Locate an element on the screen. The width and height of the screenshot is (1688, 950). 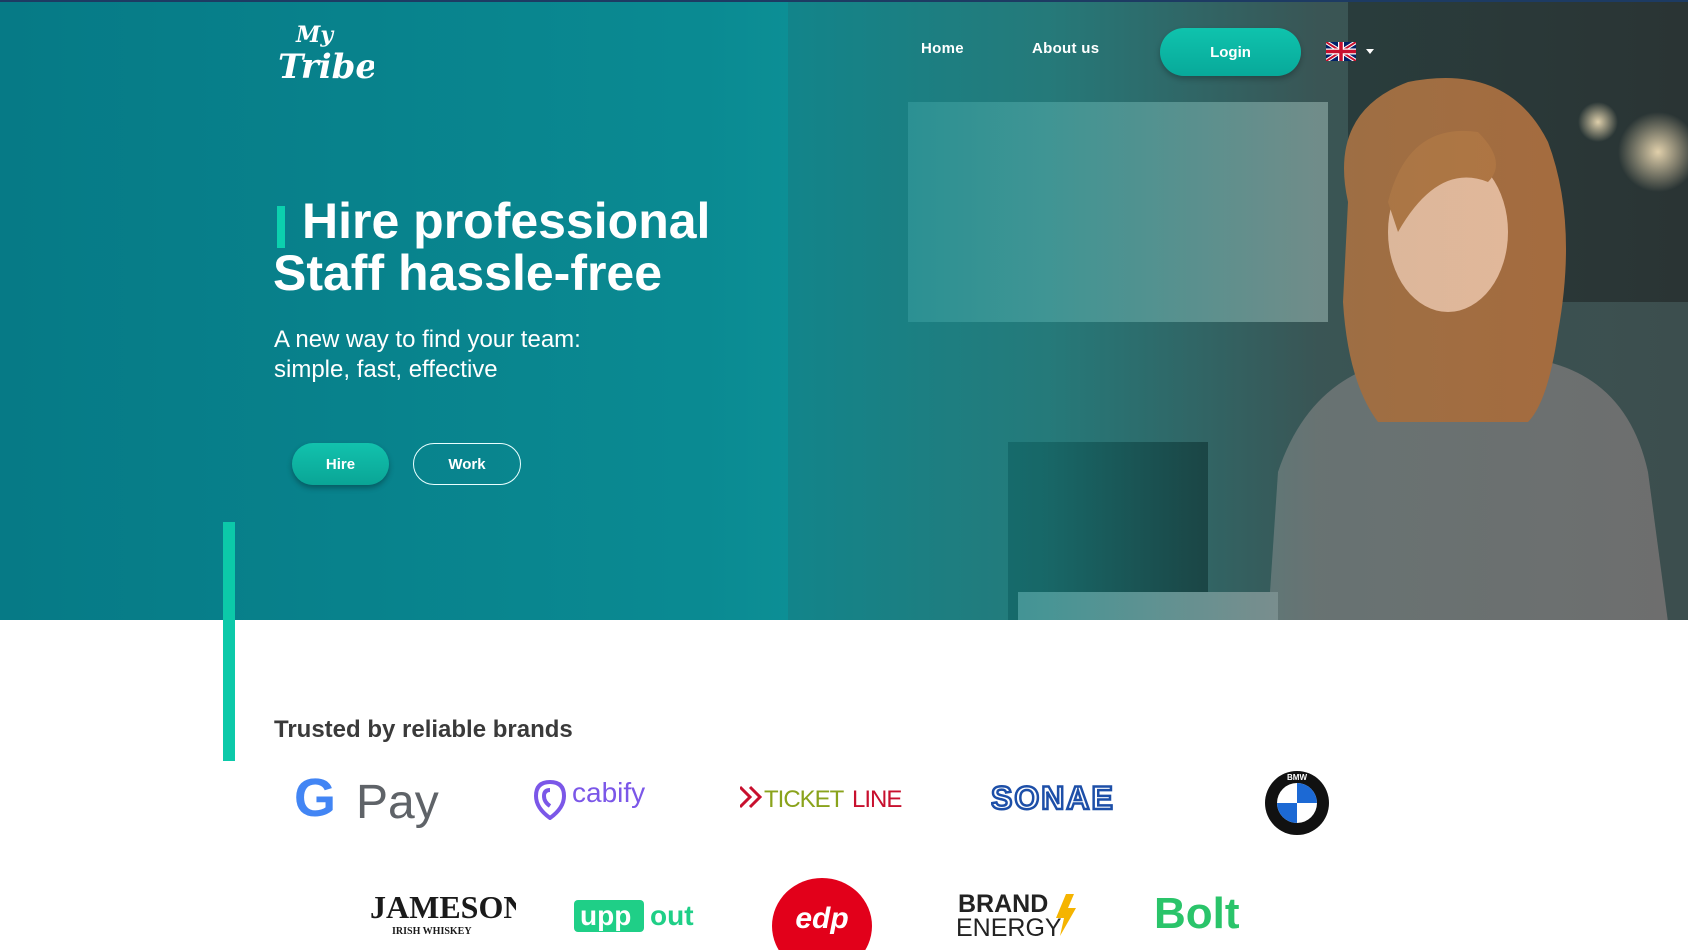
ticketline-part-a: TICKET is located at coordinates (804, 799).